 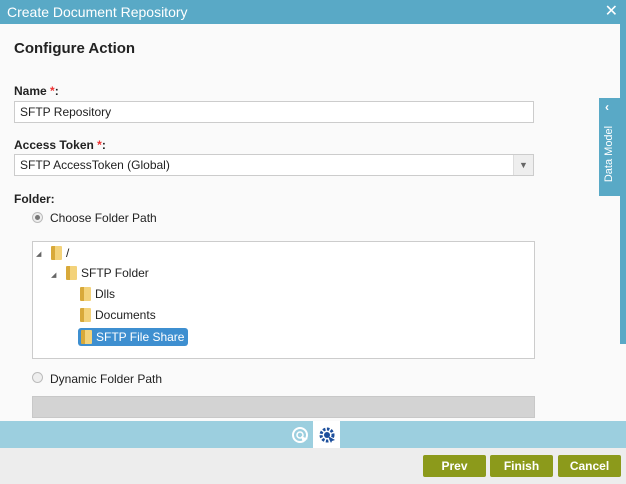 What do you see at coordinates (95, 165) in the screenshot?
I see `access-token-value: SFTP AccessToken (Global)` at bounding box center [95, 165].